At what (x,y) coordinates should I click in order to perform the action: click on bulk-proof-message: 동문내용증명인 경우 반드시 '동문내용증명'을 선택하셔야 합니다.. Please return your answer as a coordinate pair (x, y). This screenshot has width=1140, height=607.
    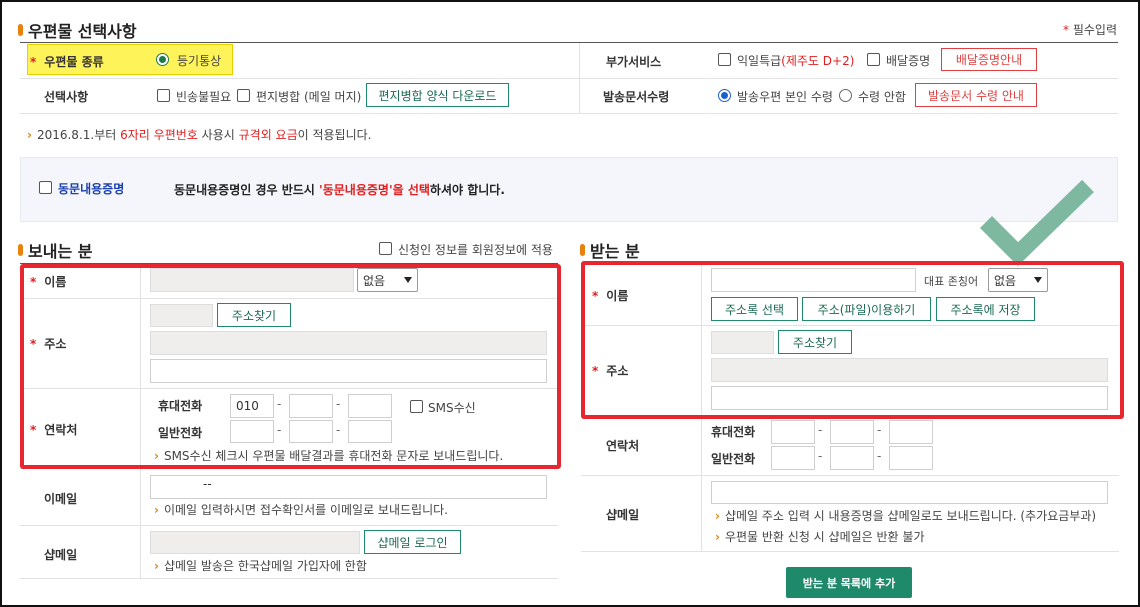
    Looking at the image, I should click on (339, 190).